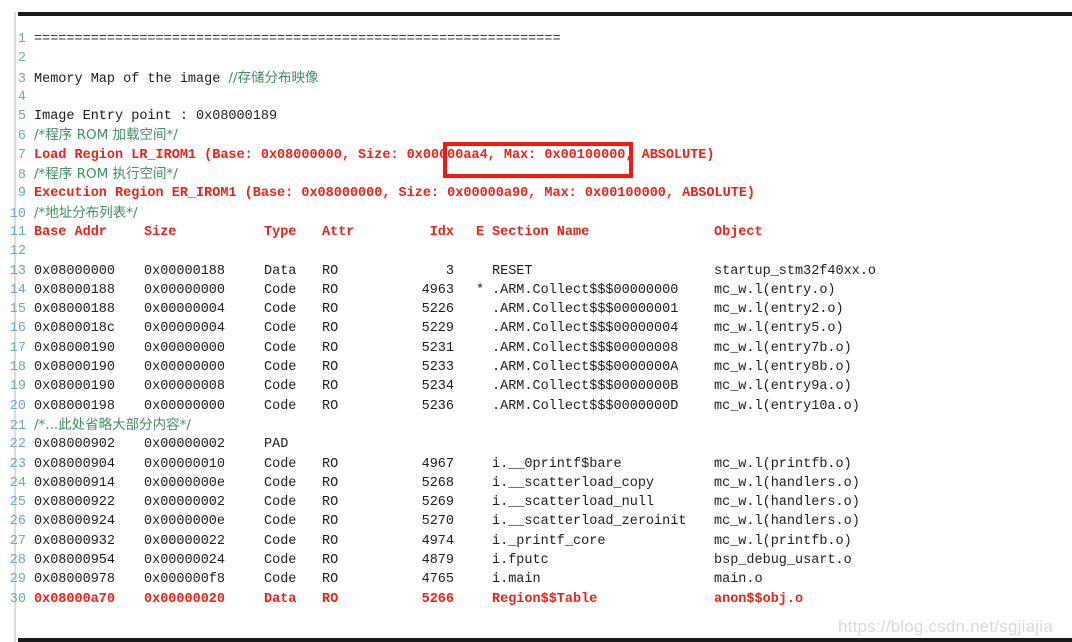 This screenshot has height=642, width=1072. Describe the element at coordinates (489, 444) in the screenshot. I see `table-row: 0x08000902 0x00000002 PAD` at that location.